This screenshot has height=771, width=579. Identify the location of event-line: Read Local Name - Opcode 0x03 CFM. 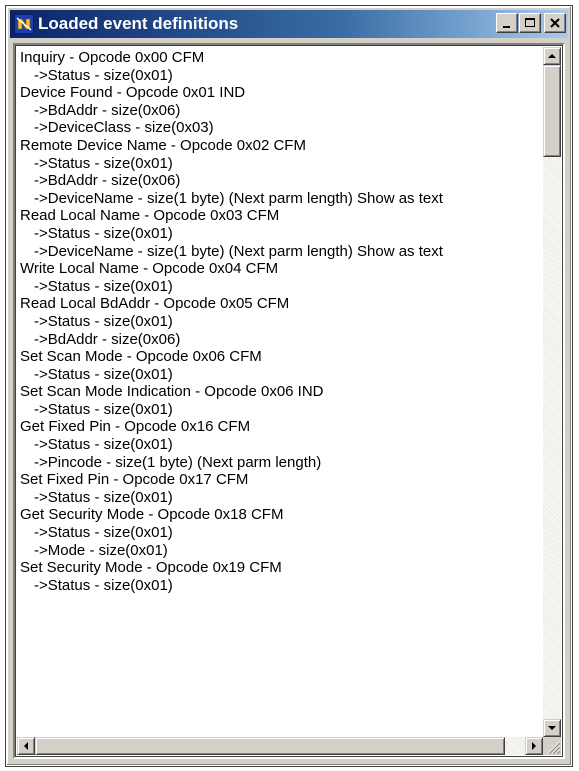
(281, 216).